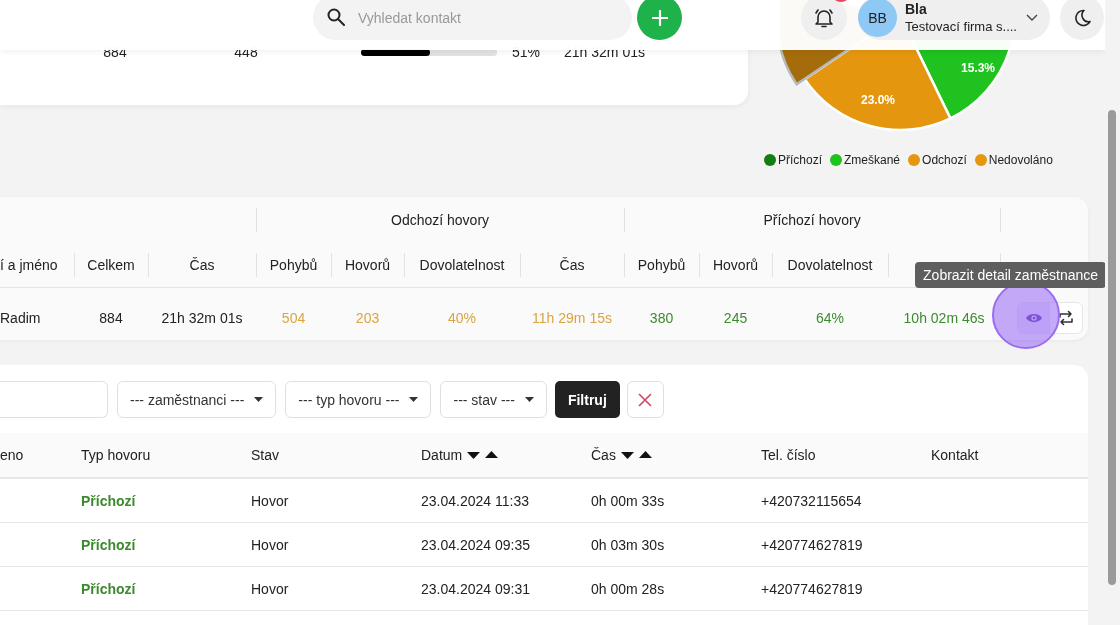 This screenshot has width=1120, height=625. I want to click on table-cell: 0h 00m 33s, so click(663, 500).